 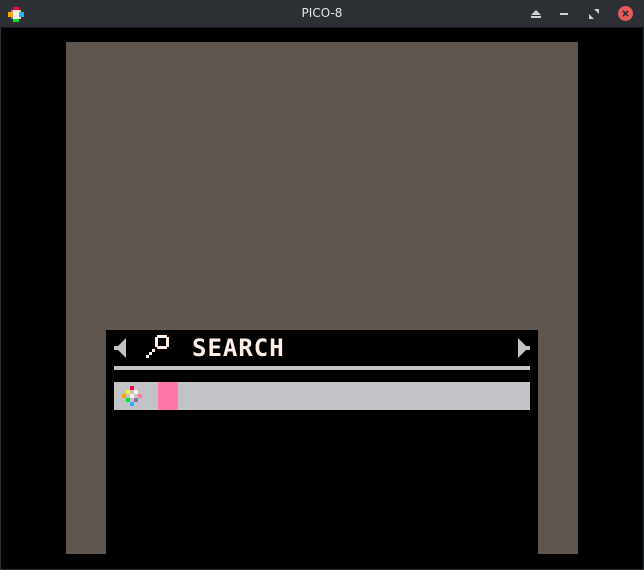 I want to click on header-divider, so click(x=322, y=368).